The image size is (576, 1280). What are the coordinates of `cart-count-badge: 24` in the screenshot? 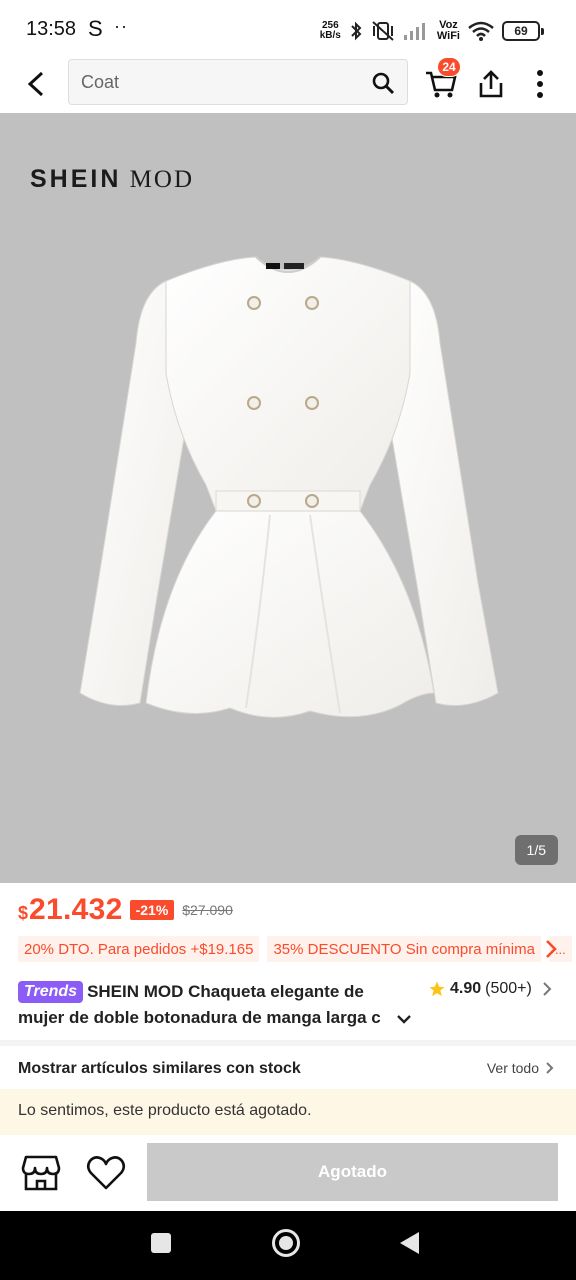 It's located at (449, 67).